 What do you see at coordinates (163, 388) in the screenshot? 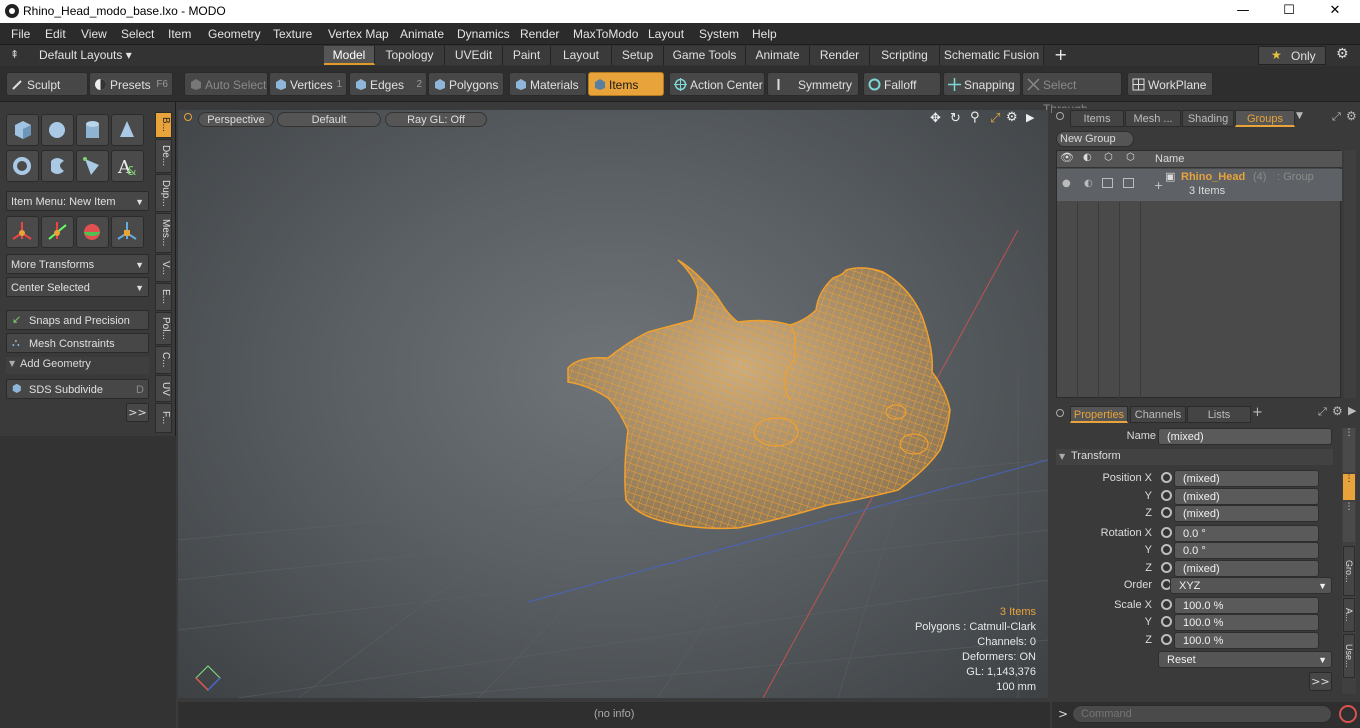
I see `vtab-uv: UV` at bounding box center [163, 388].